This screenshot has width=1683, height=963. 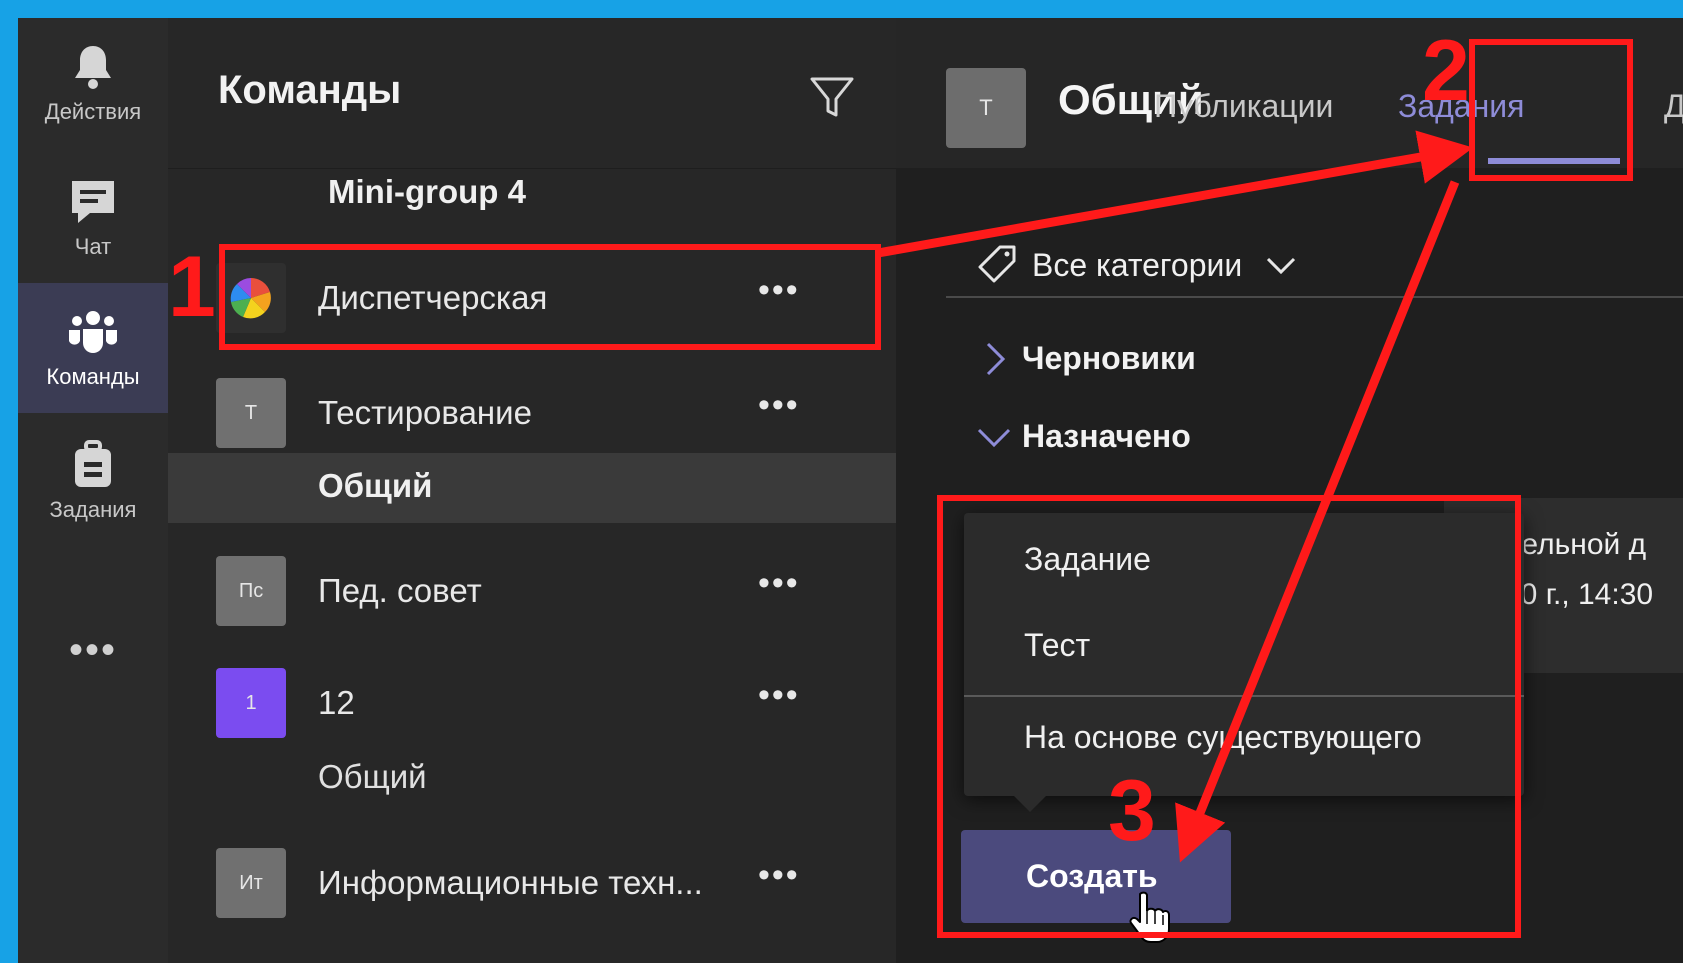 What do you see at coordinates (1314, 297) in the screenshot?
I see `divider` at bounding box center [1314, 297].